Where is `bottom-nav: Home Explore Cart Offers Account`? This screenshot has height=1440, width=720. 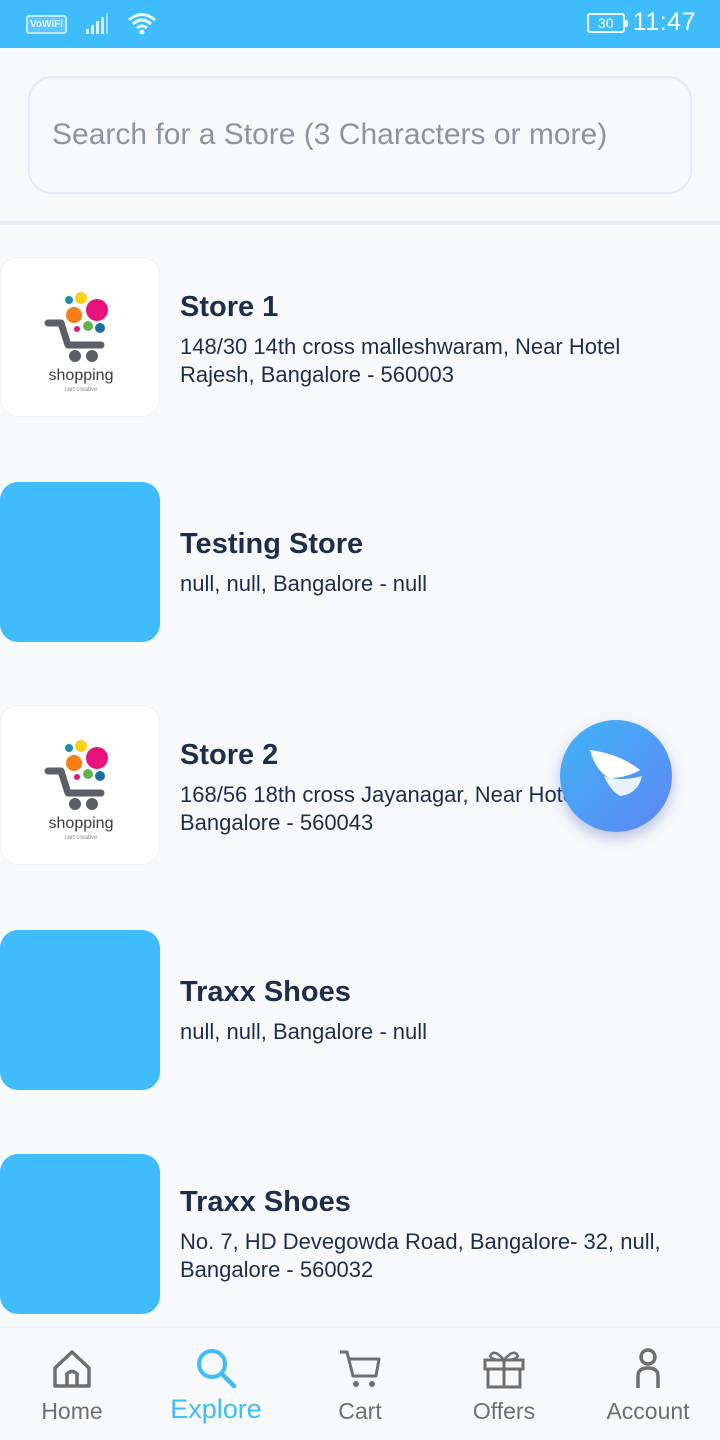
bottom-nav: Home Explore Cart Offers Account is located at coordinates (360, 1383).